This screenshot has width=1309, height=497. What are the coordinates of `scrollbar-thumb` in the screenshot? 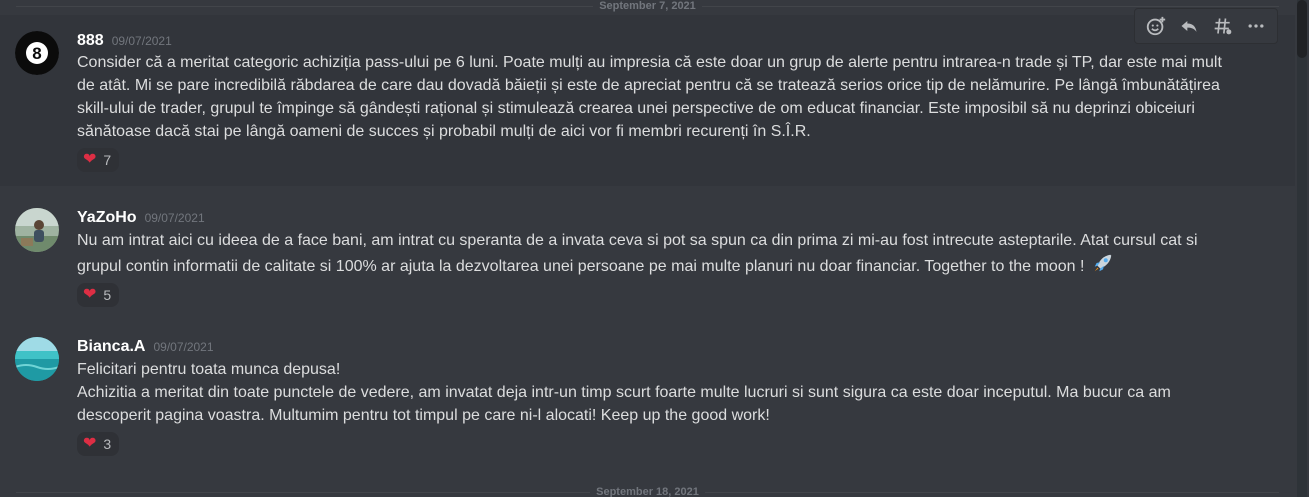 It's located at (1302, 29).